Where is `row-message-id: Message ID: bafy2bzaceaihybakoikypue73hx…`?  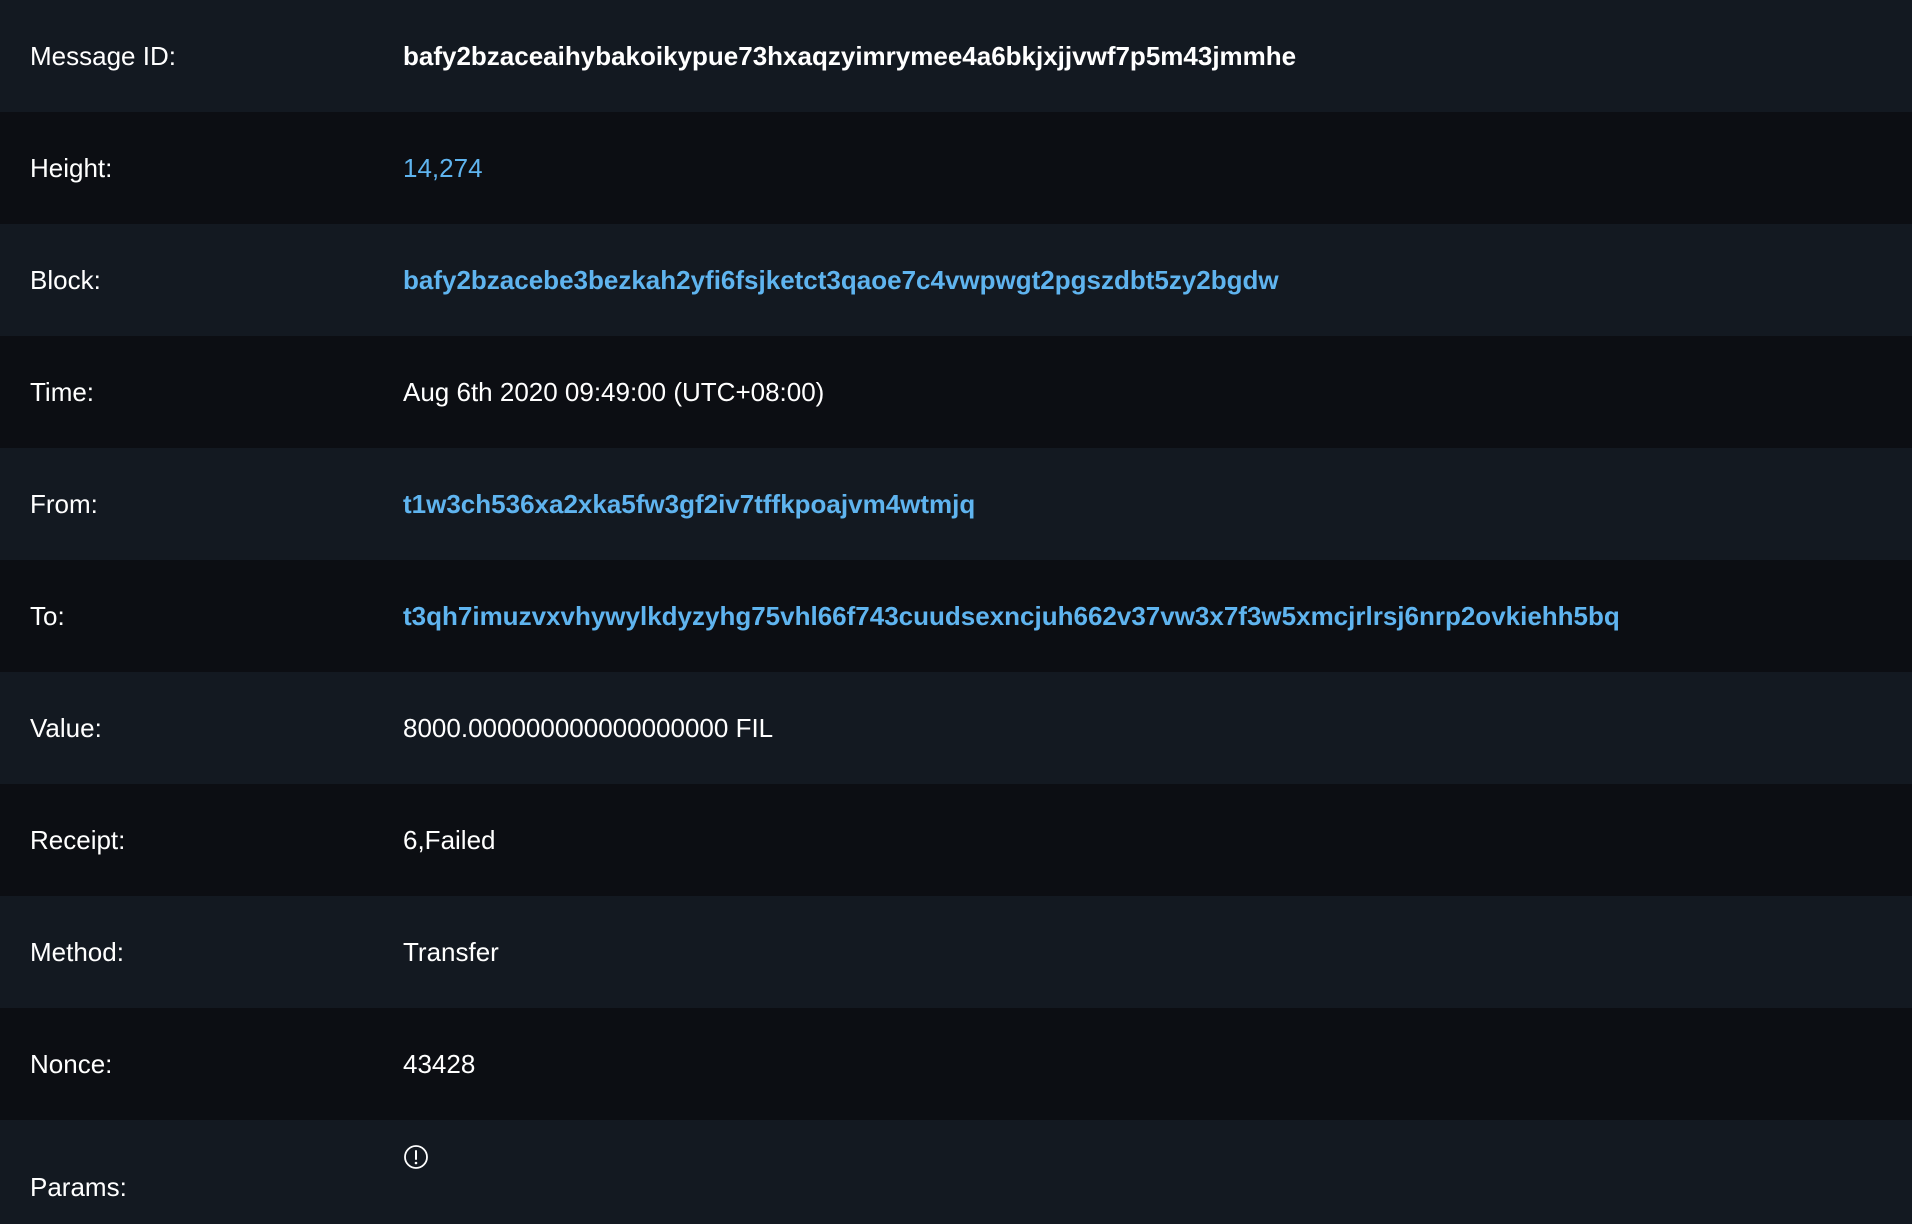 row-message-id: Message ID: bafy2bzaceaihybakoikypue73hx… is located at coordinates (956, 56).